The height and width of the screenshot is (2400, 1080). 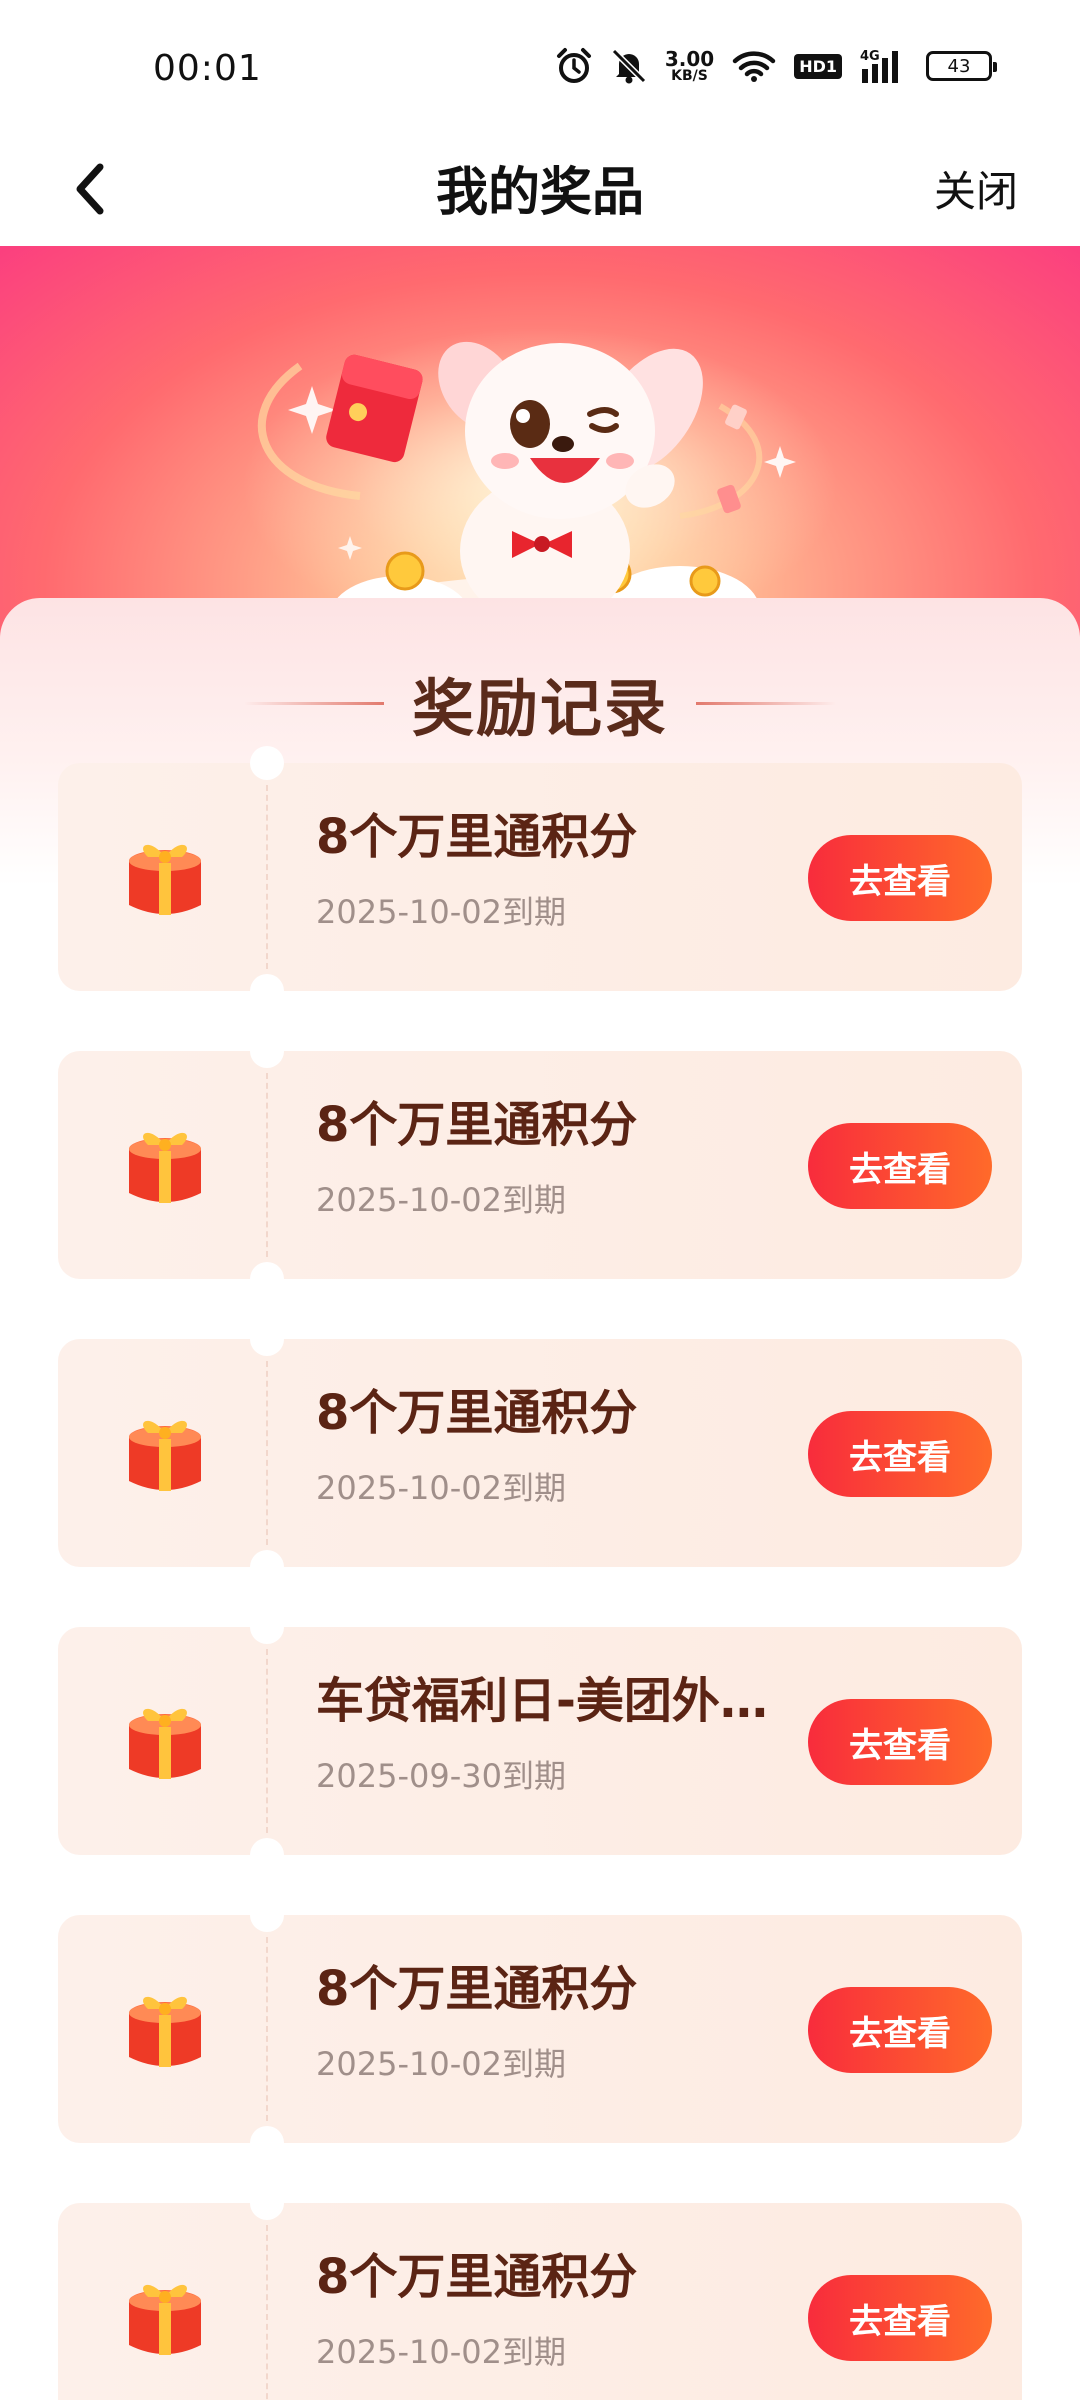 I want to click on net-speed-value: 3.00, so click(x=689, y=59).